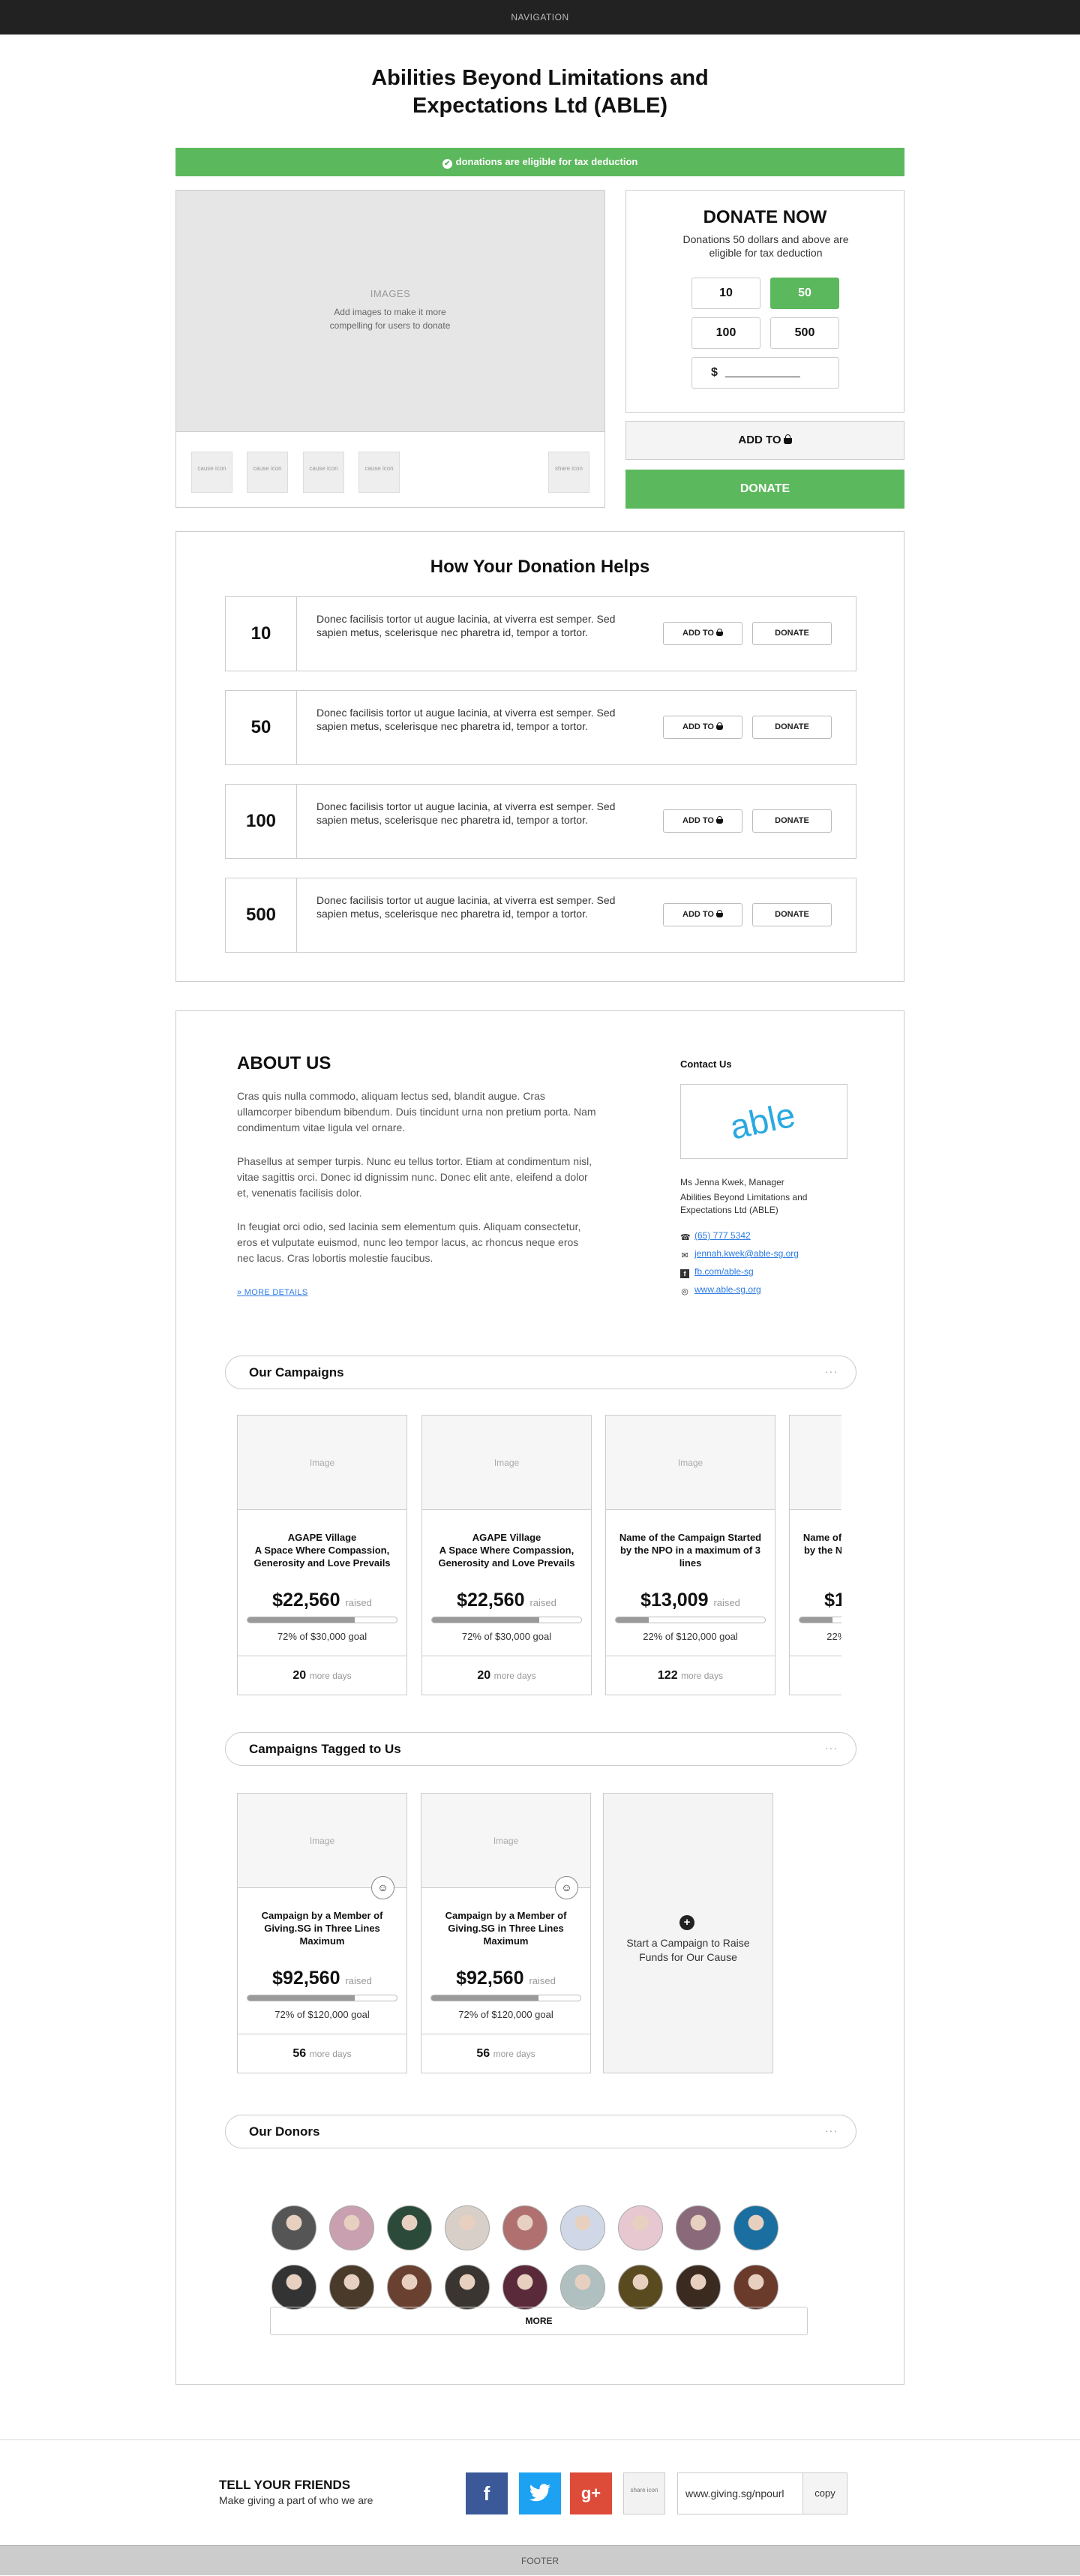 This screenshot has height=2576, width=1080. I want to click on google-plus-share-icon: g+, so click(591, 2493).